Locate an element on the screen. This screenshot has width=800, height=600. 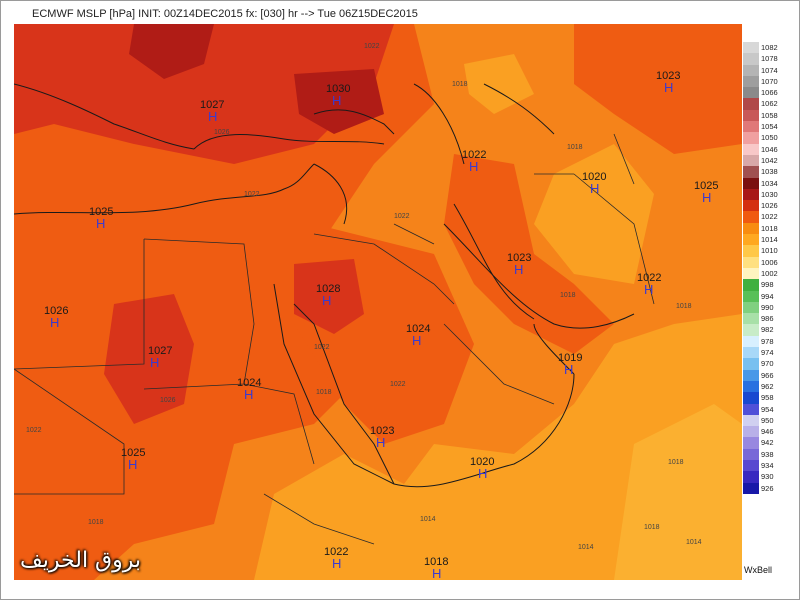
legend-row: 926 is located at coordinates (765, 488).